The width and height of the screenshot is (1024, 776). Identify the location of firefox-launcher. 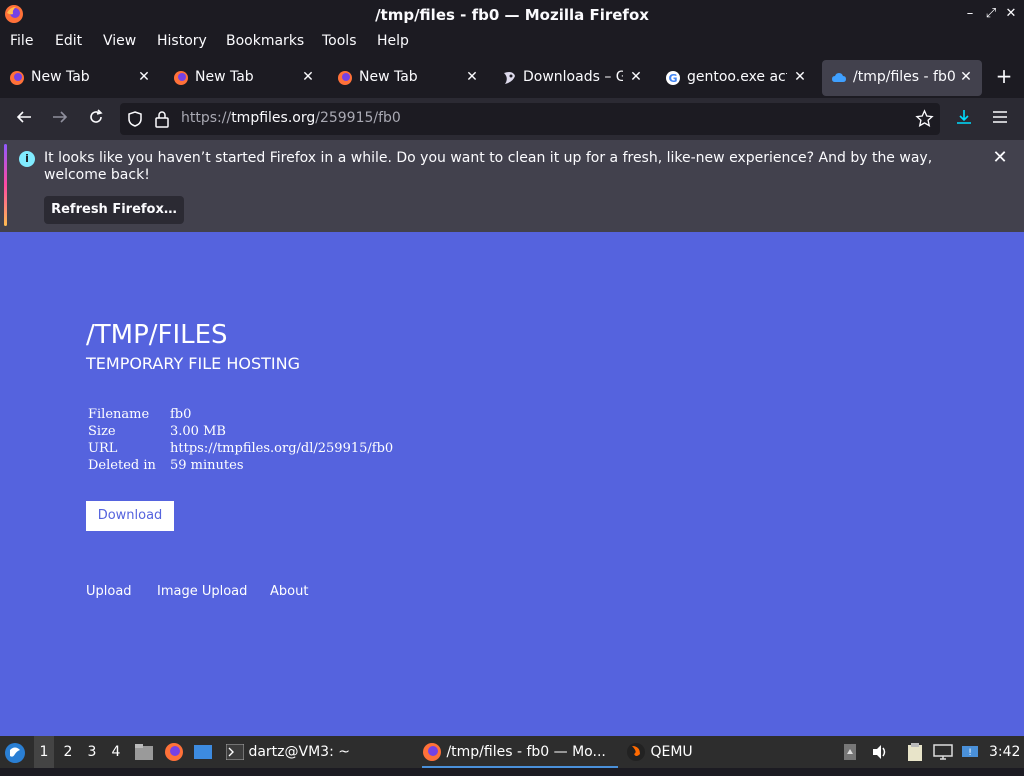
(174, 752).